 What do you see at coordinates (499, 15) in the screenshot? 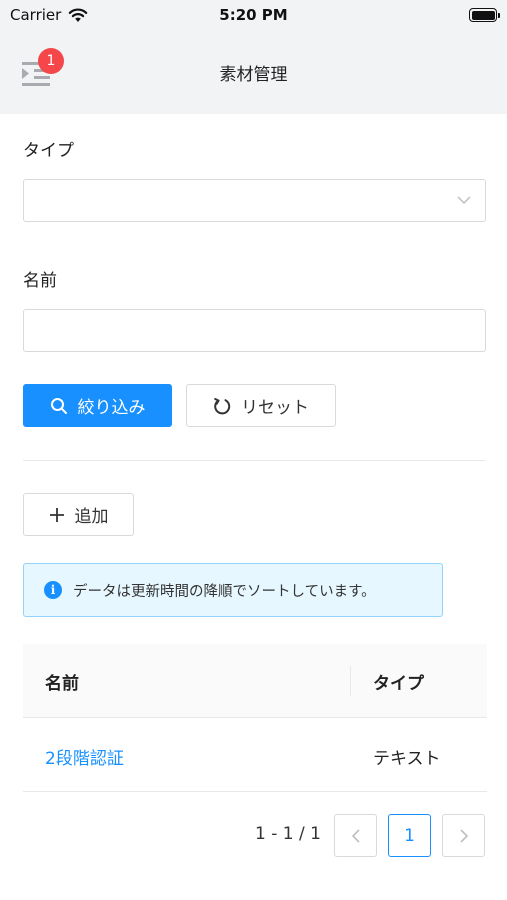
I see `battery-cap` at bounding box center [499, 15].